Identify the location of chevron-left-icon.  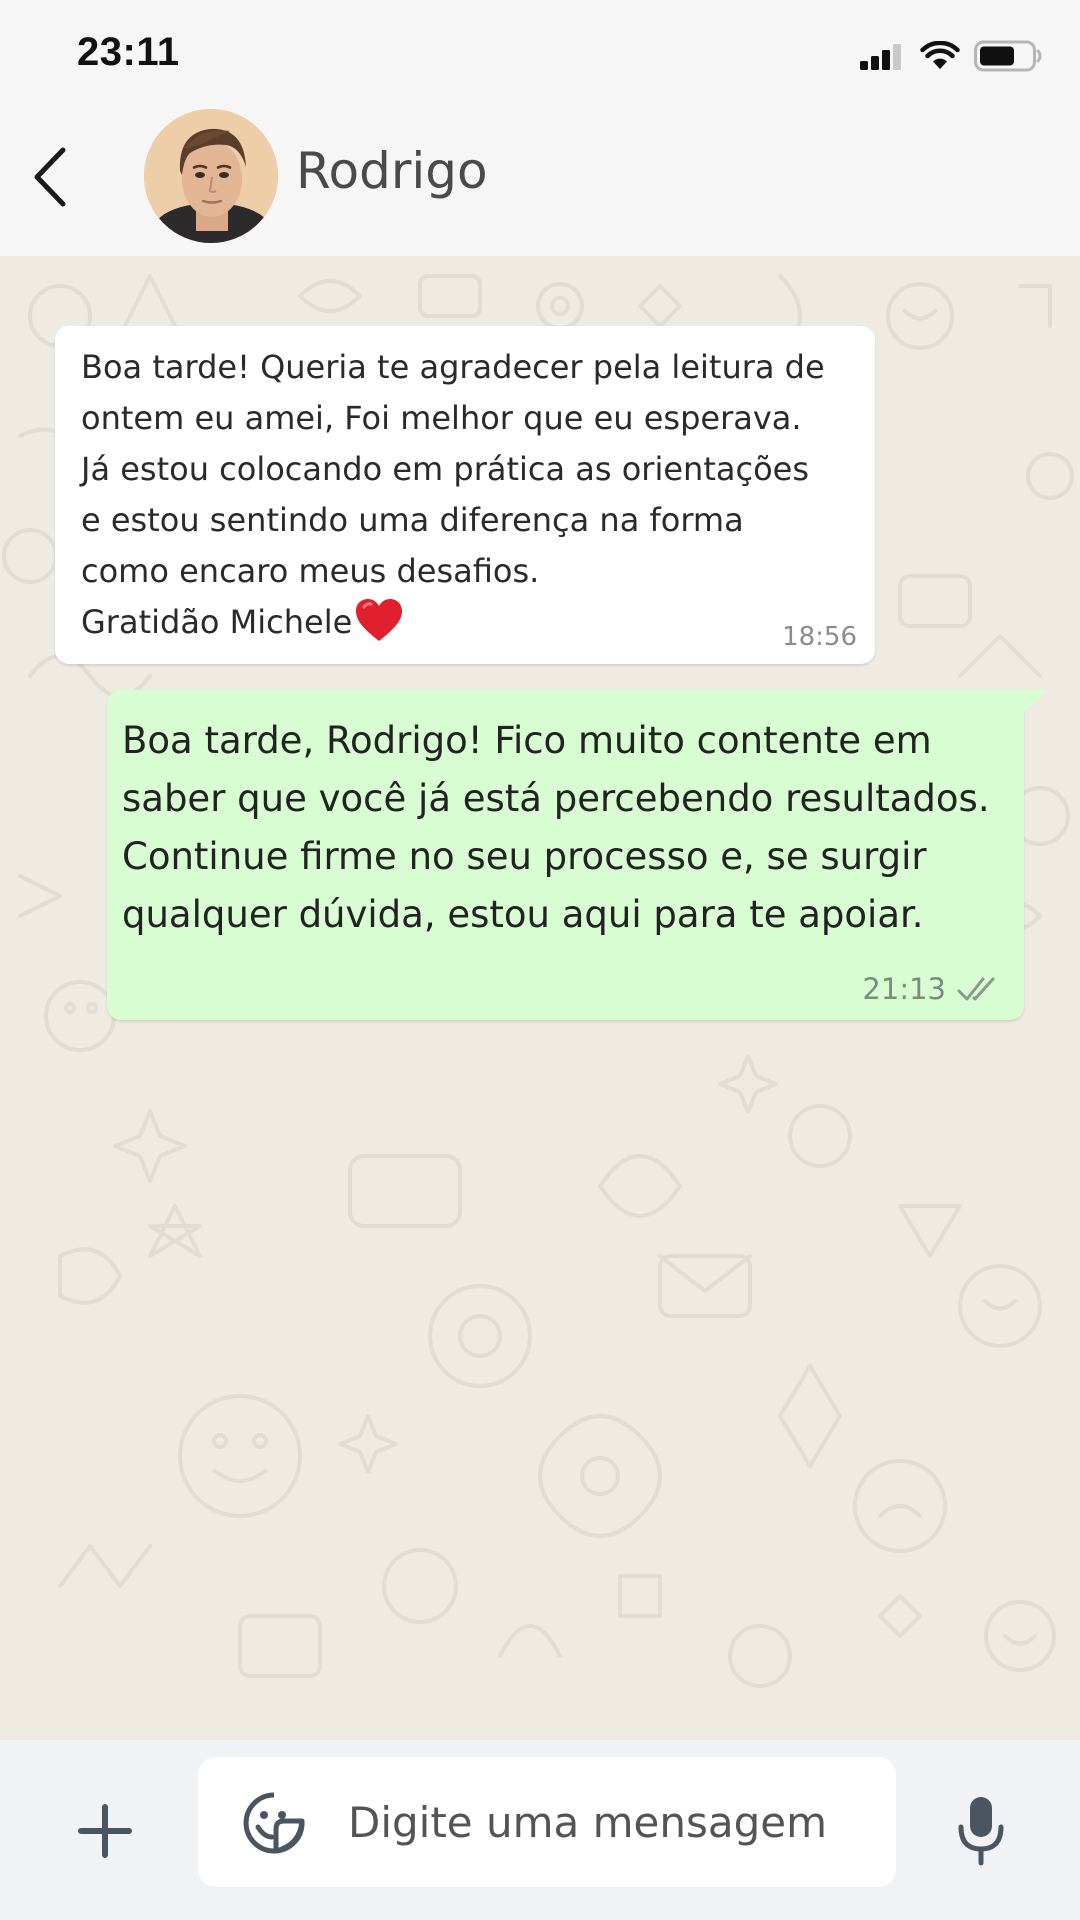
(50, 177).